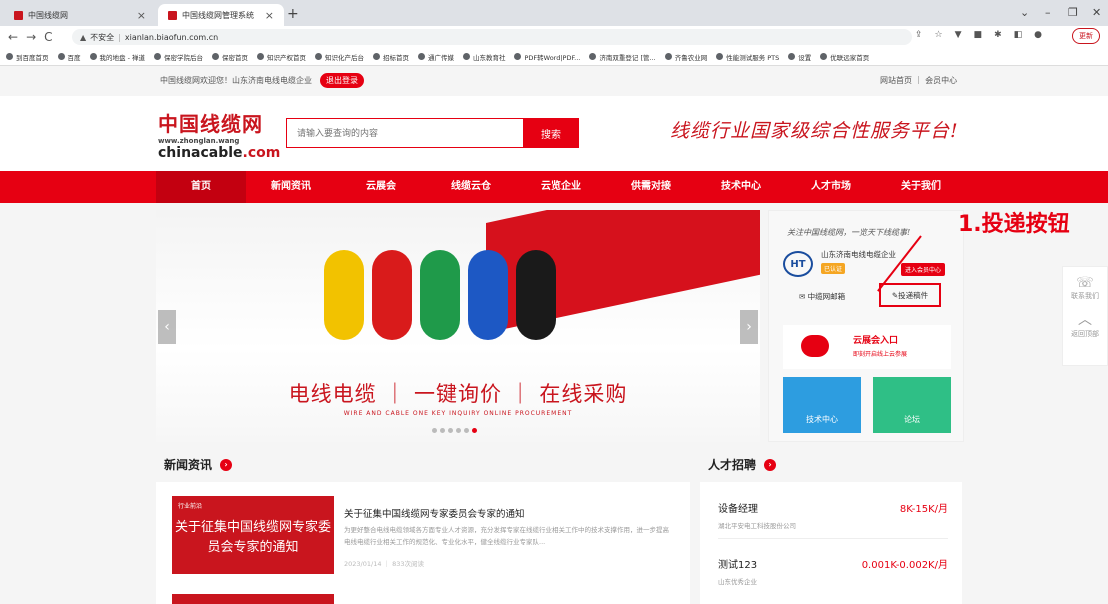 The height and width of the screenshot is (604, 1108). I want to click on slogan: 线缆行业国家级综合性服务平台!, so click(814, 131).